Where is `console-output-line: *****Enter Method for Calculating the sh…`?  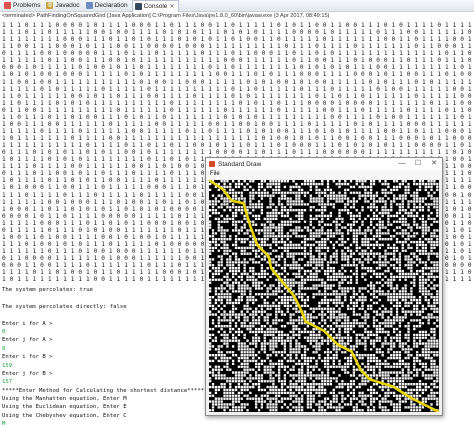
console-output-line: *****Enter Method for Calculating the sh… is located at coordinates (106, 390).